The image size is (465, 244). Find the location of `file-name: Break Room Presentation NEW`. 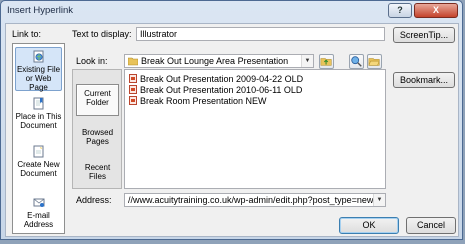

file-name: Break Room Presentation NEW is located at coordinates (203, 101).